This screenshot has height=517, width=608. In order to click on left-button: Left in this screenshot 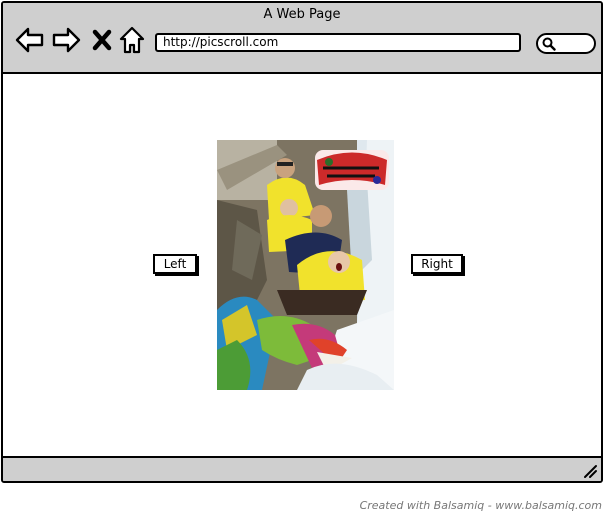, I will do `click(175, 264)`.